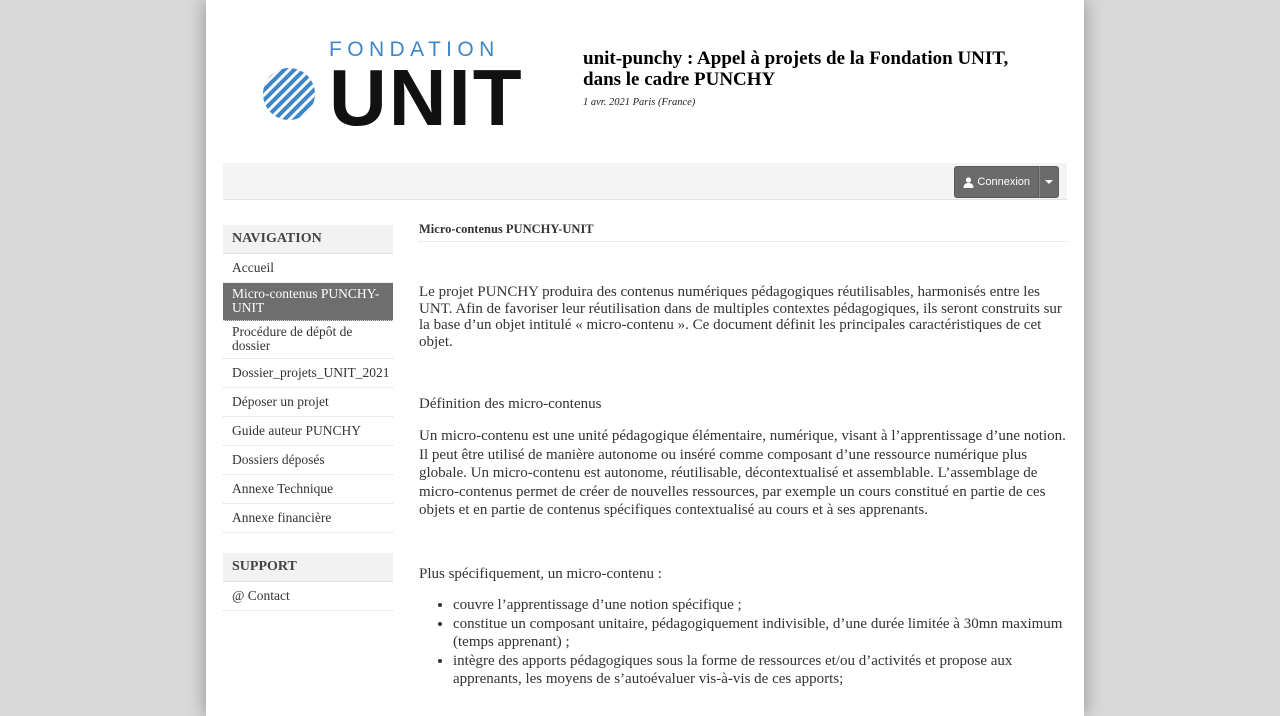 The width and height of the screenshot is (1280, 716). I want to click on sidebar-item-deposer-projet: Déposer un projet, so click(308, 402).